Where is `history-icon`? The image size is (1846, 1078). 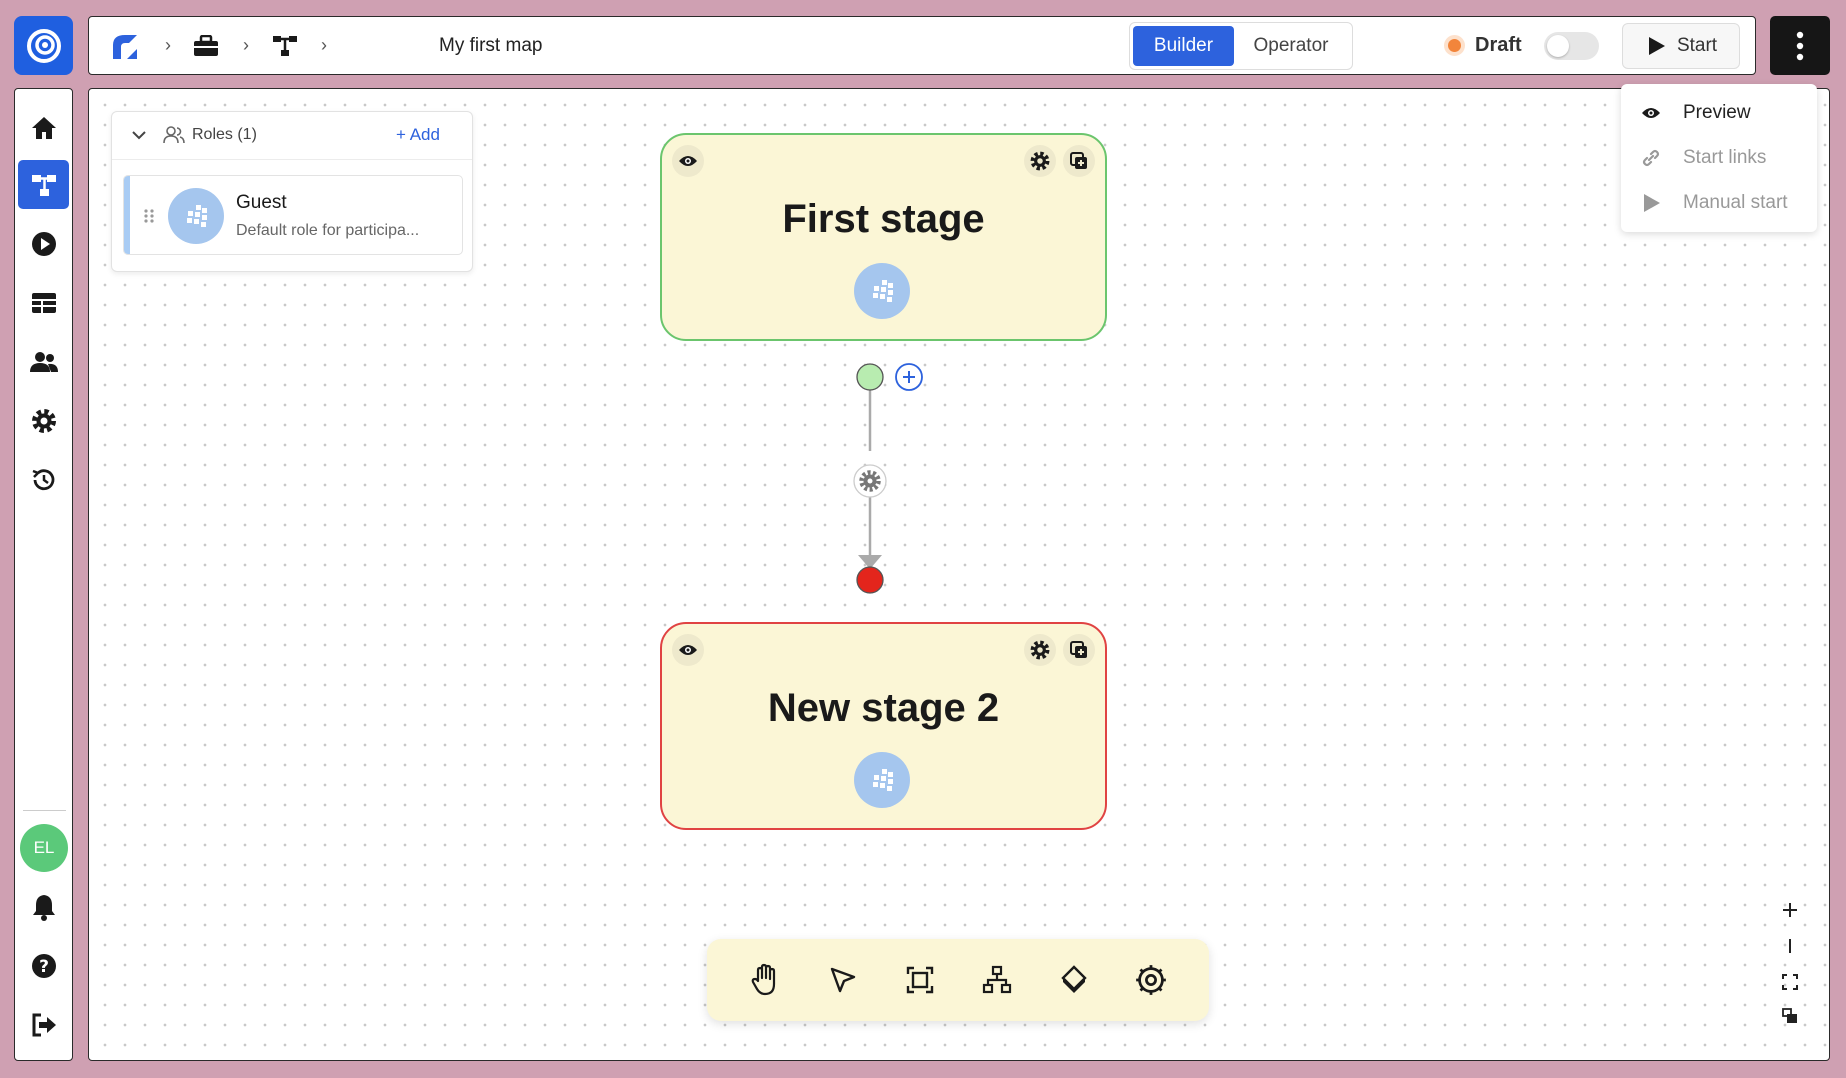 history-icon is located at coordinates (43, 479).